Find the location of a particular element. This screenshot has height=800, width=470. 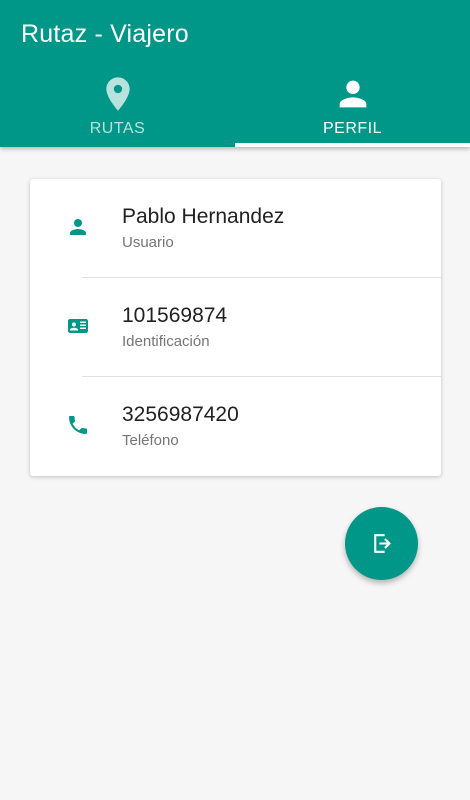

user-name-value: Pablo Hernandez is located at coordinates (203, 216).